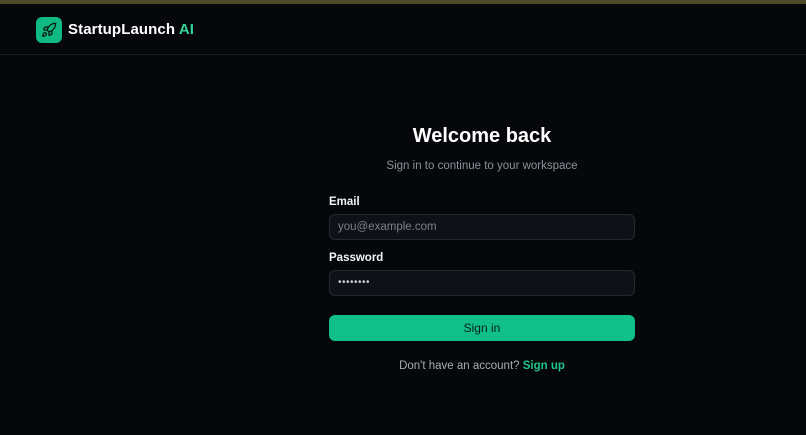  What do you see at coordinates (356, 258) in the screenshot?
I see `password-label: Password` at bounding box center [356, 258].